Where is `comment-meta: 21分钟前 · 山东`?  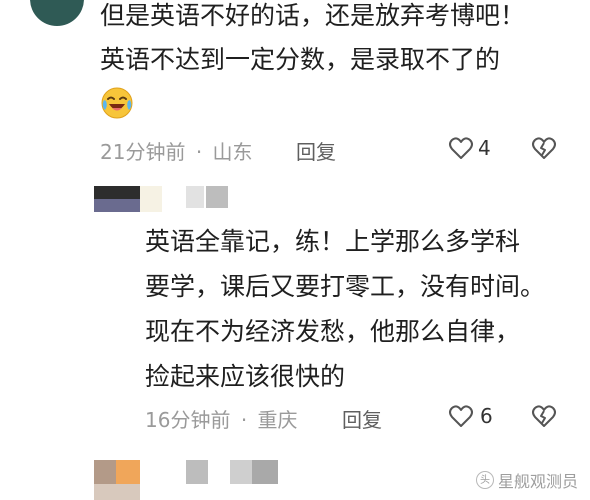
comment-meta: 21分钟前 · 山东 is located at coordinates (176, 150).